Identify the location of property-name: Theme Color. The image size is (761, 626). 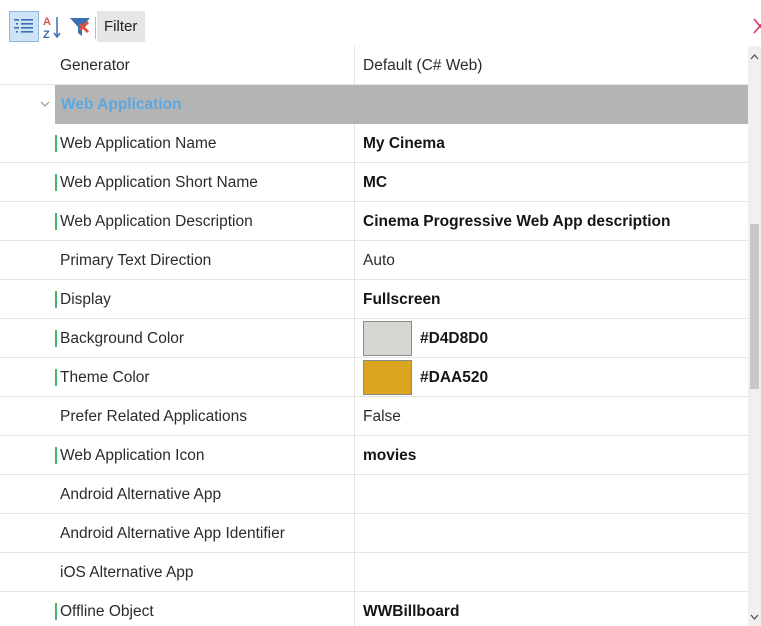
(177, 377).